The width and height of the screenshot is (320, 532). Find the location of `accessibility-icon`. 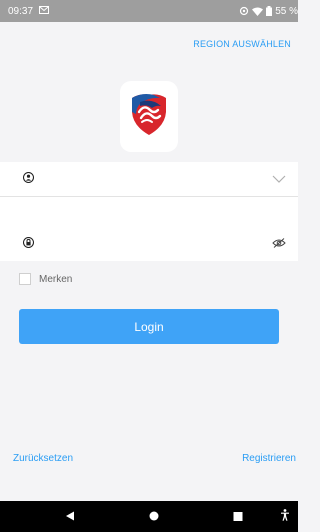

accessibility-icon is located at coordinates (285, 517).